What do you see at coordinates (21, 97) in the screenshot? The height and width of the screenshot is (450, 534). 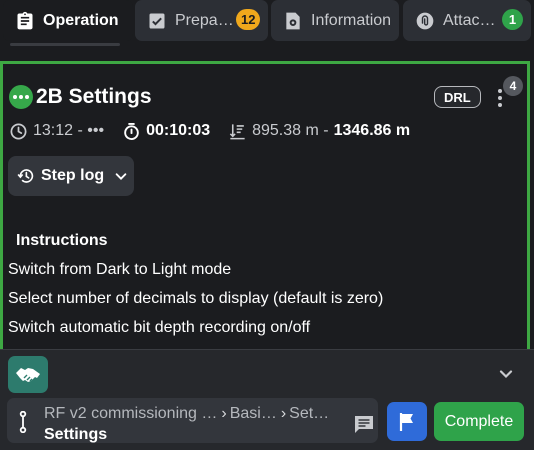 I see `in-progress-dots-icon` at bounding box center [21, 97].